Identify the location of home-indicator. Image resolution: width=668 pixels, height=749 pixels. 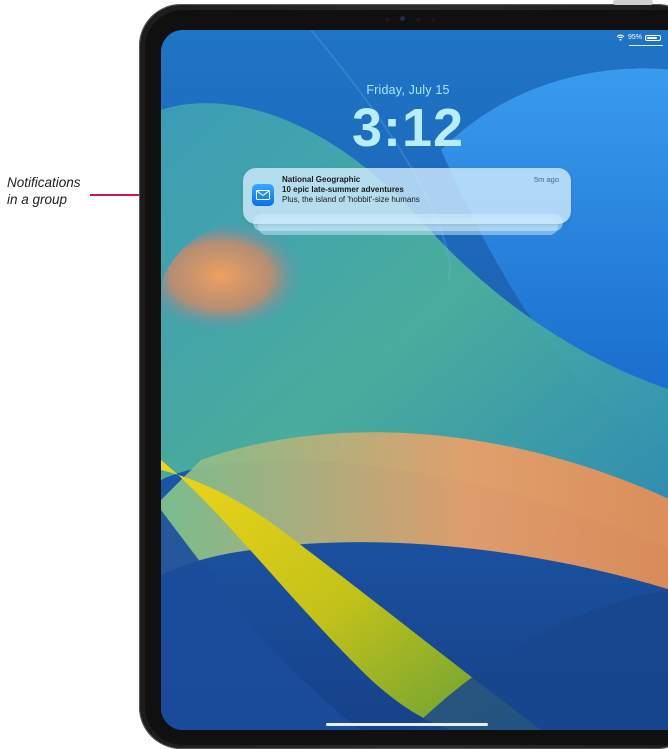
(407, 724).